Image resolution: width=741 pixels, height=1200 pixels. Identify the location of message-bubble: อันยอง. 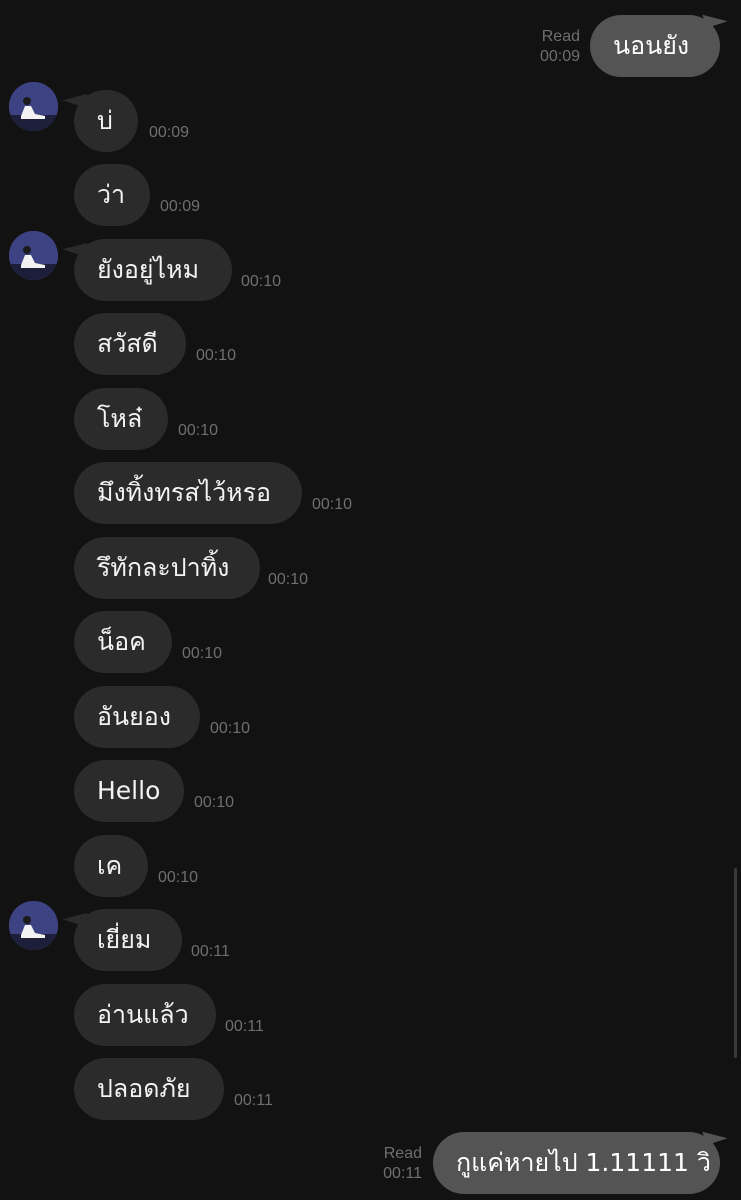
(137, 717).